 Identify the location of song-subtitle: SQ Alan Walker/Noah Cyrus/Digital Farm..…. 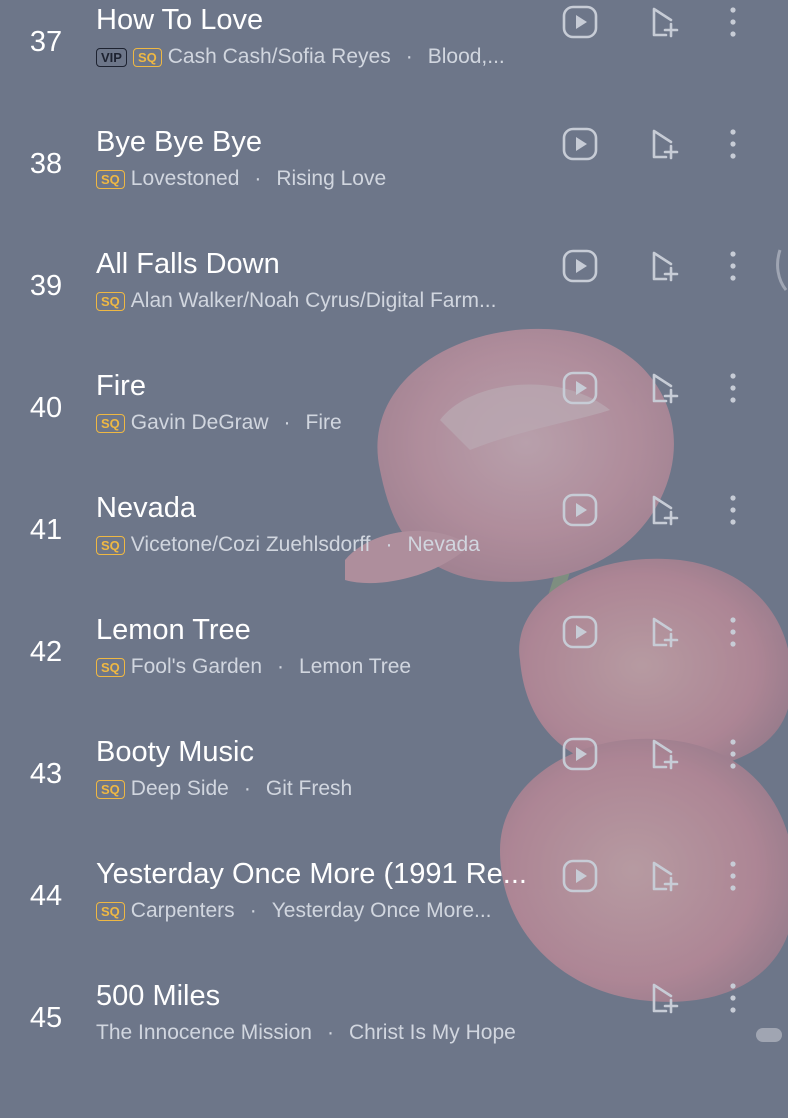
(323, 301).